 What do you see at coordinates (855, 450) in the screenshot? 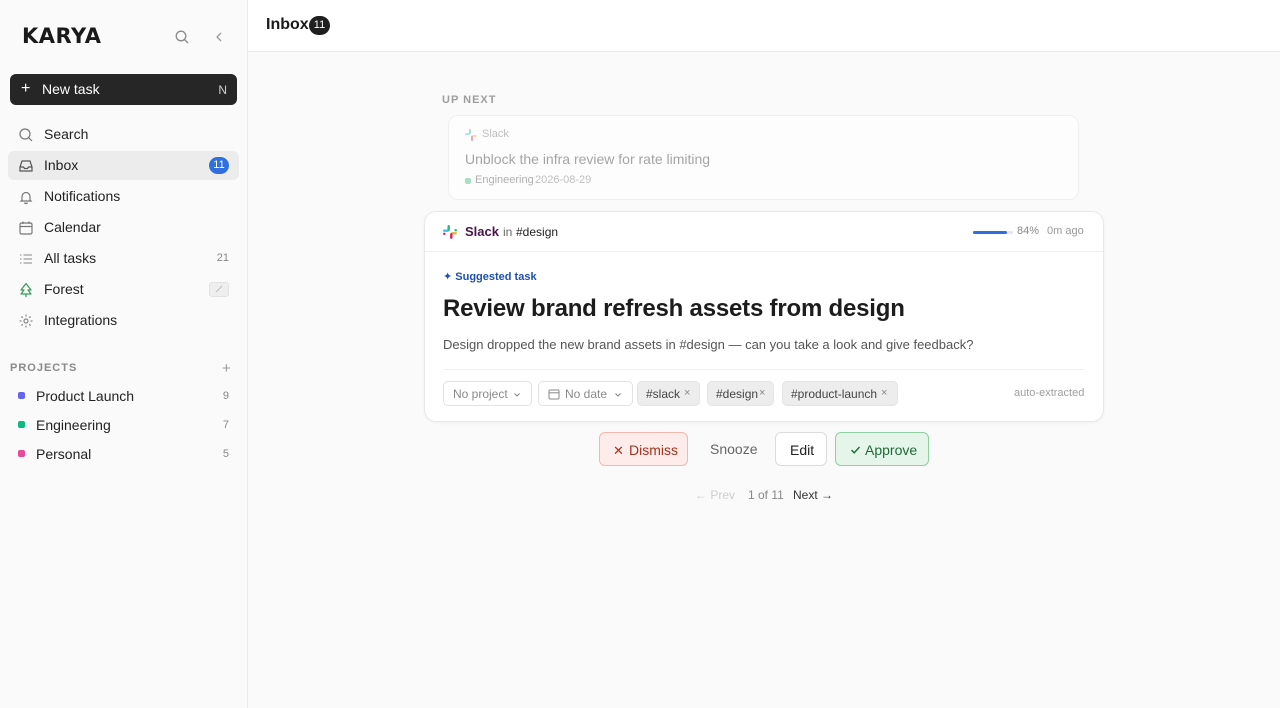
I see `check-icon` at bounding box center [855, 450].